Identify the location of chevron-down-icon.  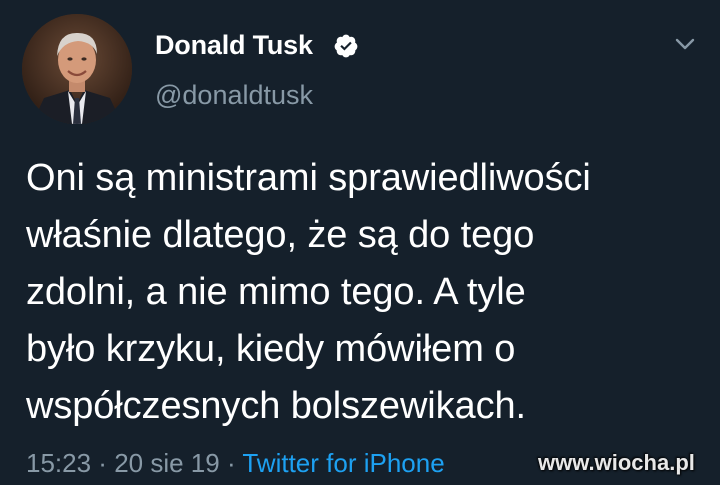
(685, 44).